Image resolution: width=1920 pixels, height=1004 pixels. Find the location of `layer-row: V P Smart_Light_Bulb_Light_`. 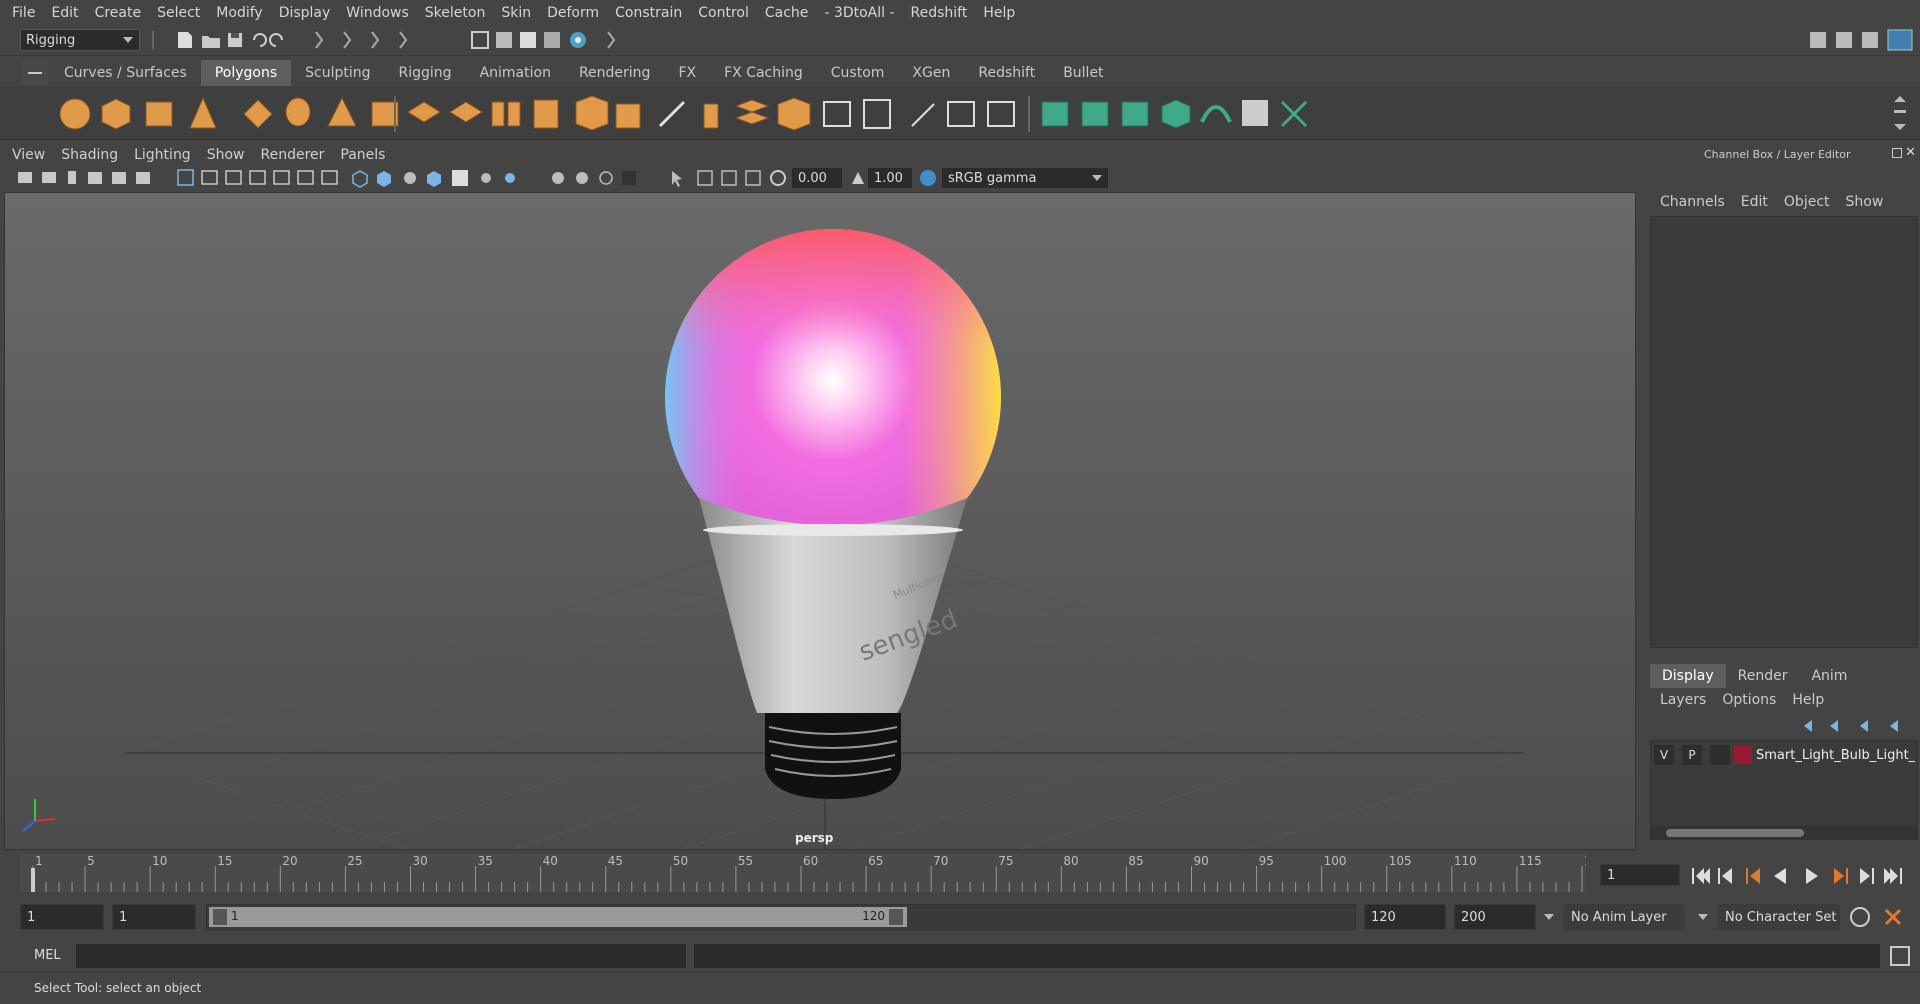

layer-row: V P Smart_Light_Bulb_Light_ is located at coordinates (1785, 755).